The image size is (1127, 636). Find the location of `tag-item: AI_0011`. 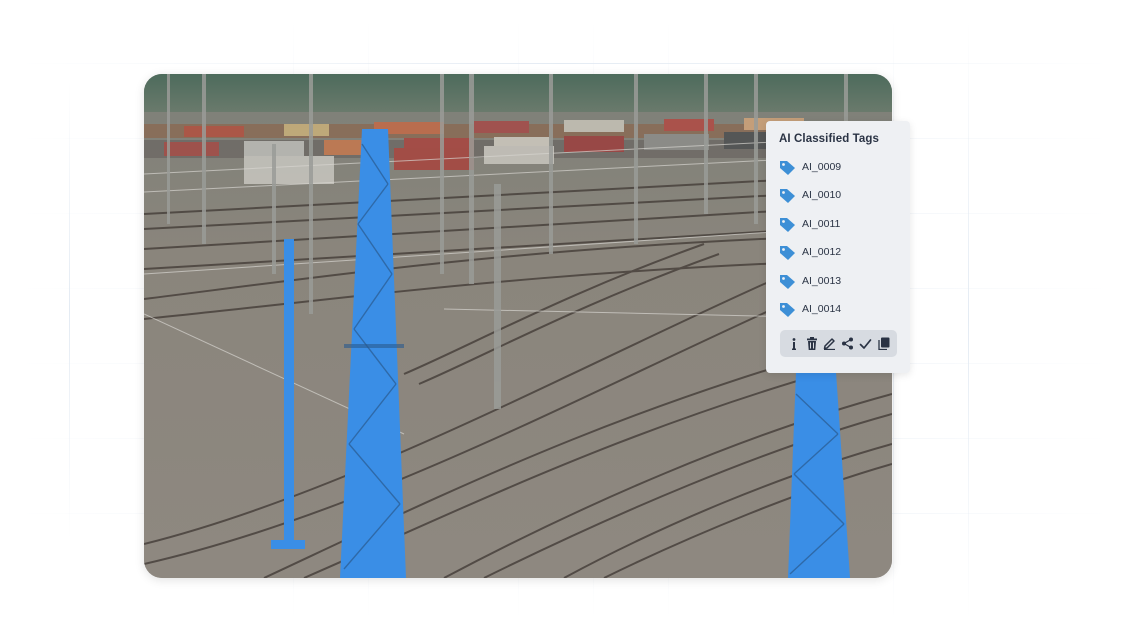

tag-item: AI_0011 is located at coordinates (809, 224).